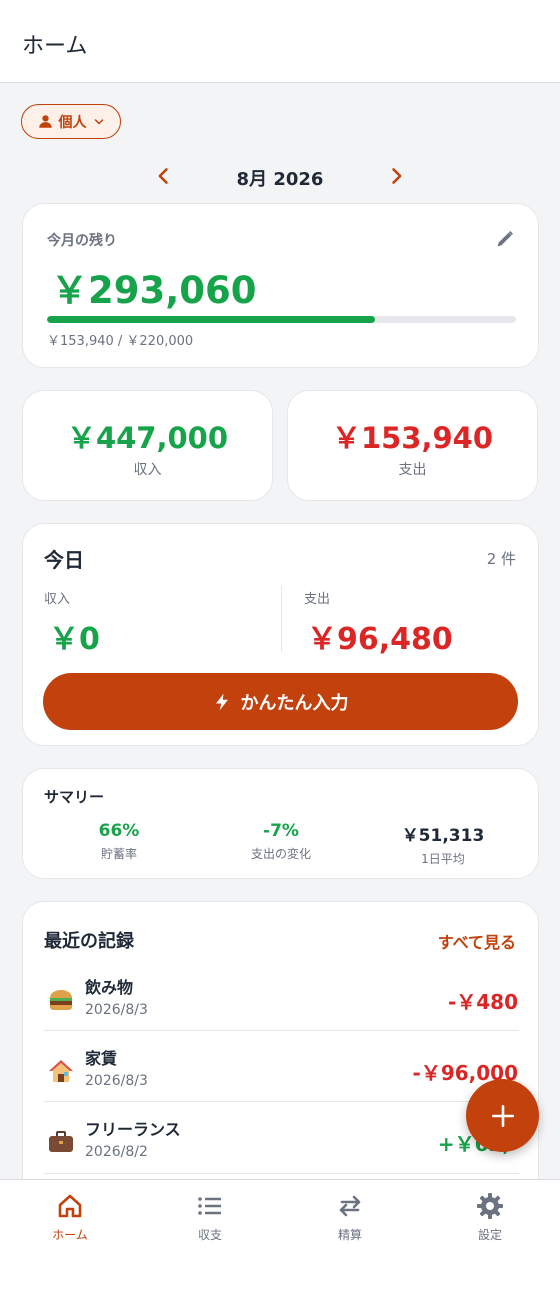 This screenshot has height=1303, width=560. I want to click on today-expense-label: 支出, so click(317, 599).